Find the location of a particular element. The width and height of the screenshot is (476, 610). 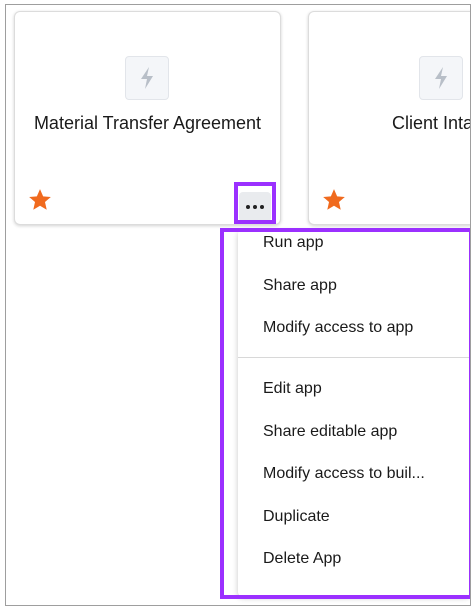

card-title: Material Transfer Agreement is located at coordinates (147, 123).